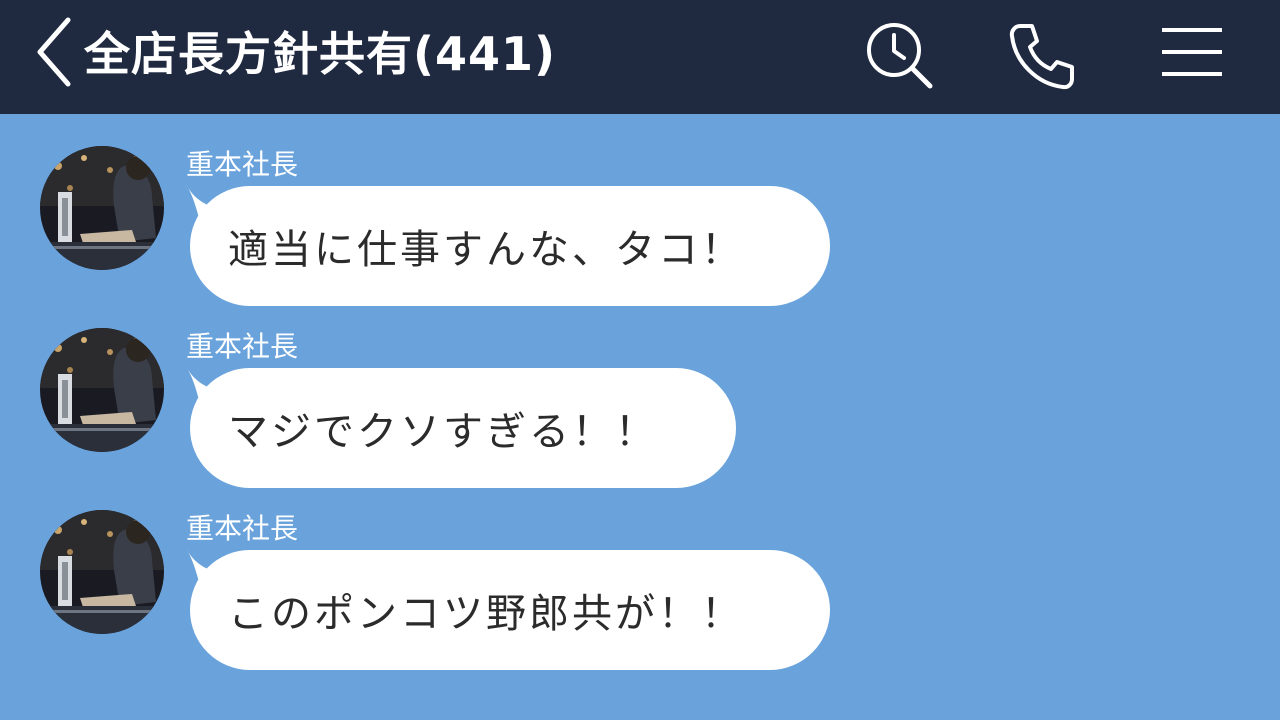 Image resolution: width=1280 pixels, height=720 pixels. What do you see at coordinates (486, 250) in the screenshot?
I see `message-text: 適当に仕事すんな、タコ！` at bounding box center [486, 250].